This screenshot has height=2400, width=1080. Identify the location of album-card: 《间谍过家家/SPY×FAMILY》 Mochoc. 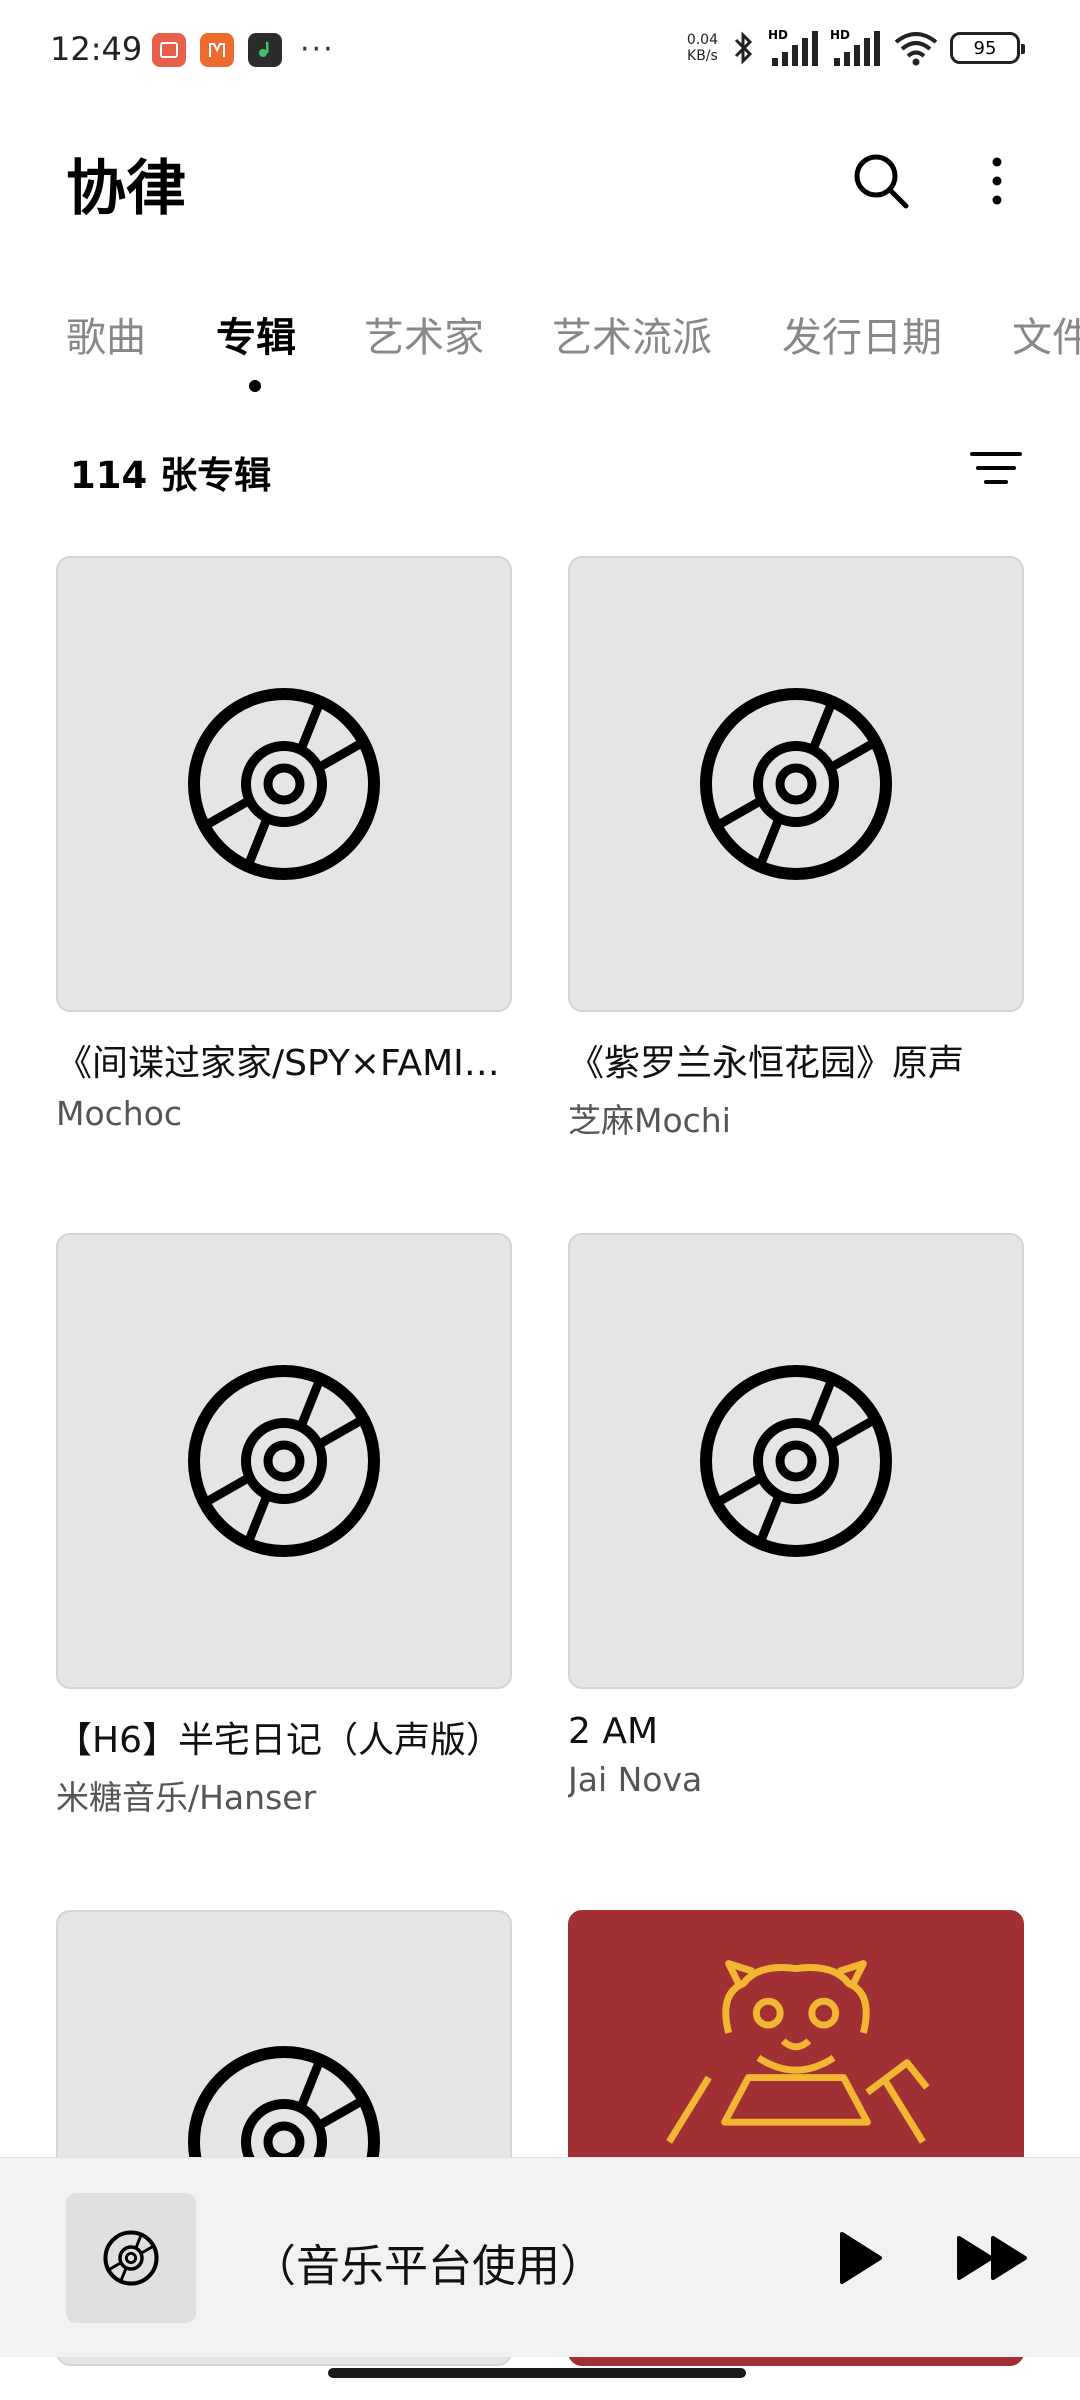
(284, 844).